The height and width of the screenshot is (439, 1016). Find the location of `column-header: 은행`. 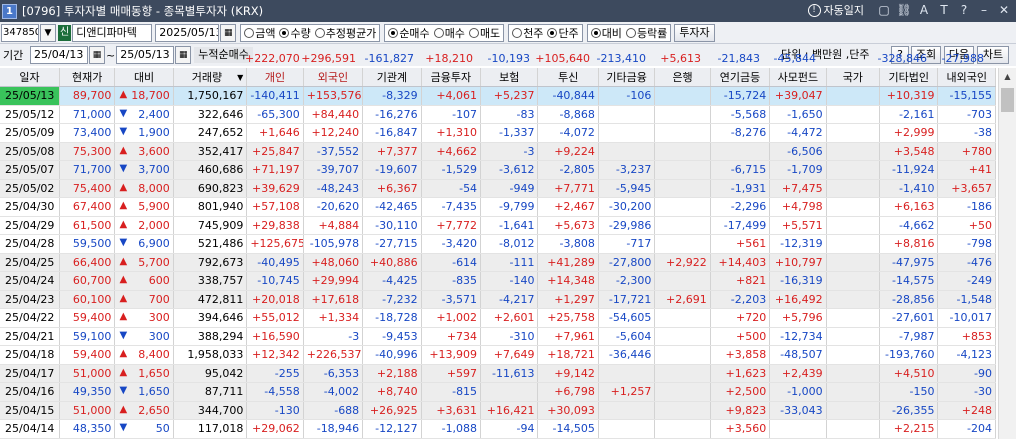

column-header: 은행 is located at coordinates (682, 77).